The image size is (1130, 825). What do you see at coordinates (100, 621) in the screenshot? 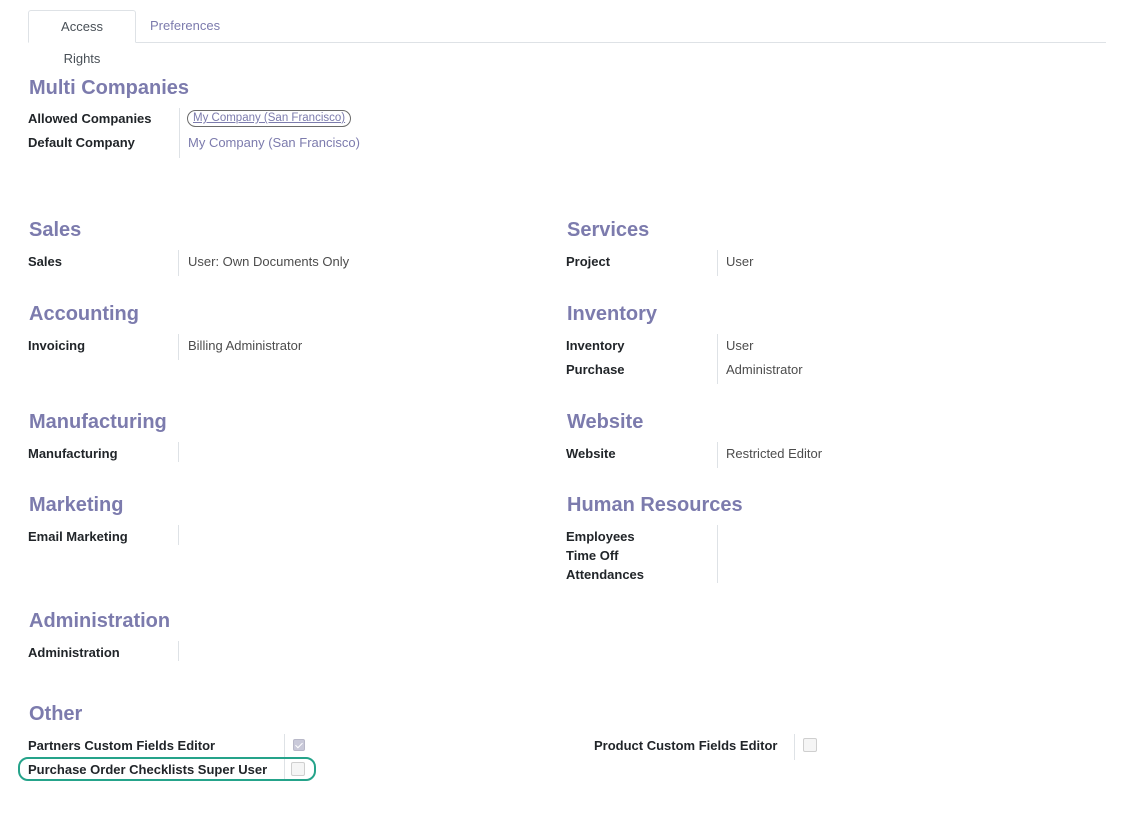
I see `section-title-administration: Administration` at bounding box center [100, 621].